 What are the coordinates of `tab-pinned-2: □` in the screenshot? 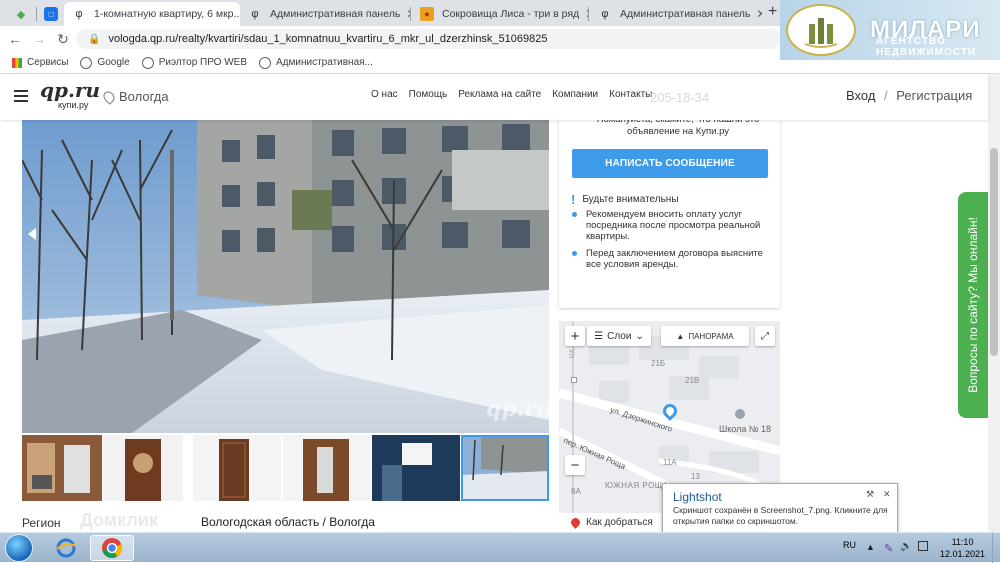 It's located at (50, 14).